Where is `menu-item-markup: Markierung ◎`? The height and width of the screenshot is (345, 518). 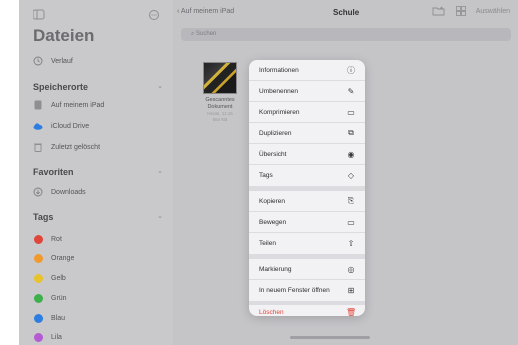 menu-item-markup: Markierung ◎ is located at coordinates (307, 269).